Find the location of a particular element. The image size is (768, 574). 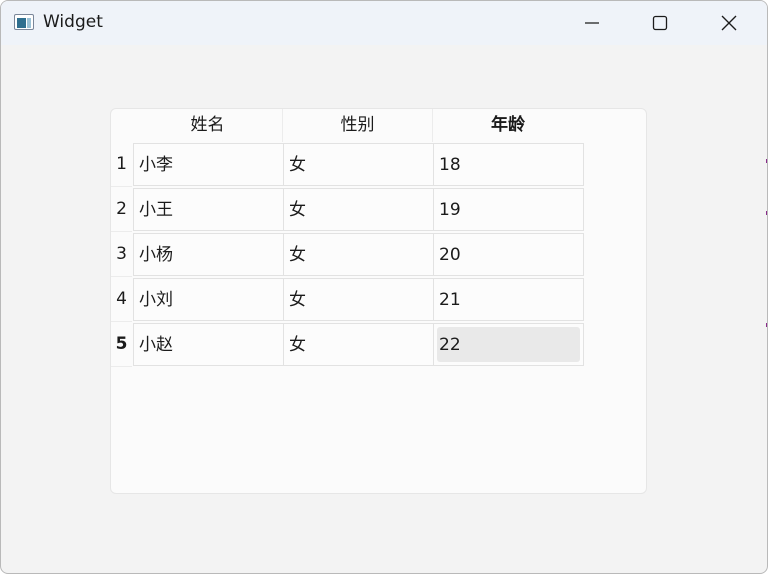

title-bar: Widget is located at coordinates (384, 23).